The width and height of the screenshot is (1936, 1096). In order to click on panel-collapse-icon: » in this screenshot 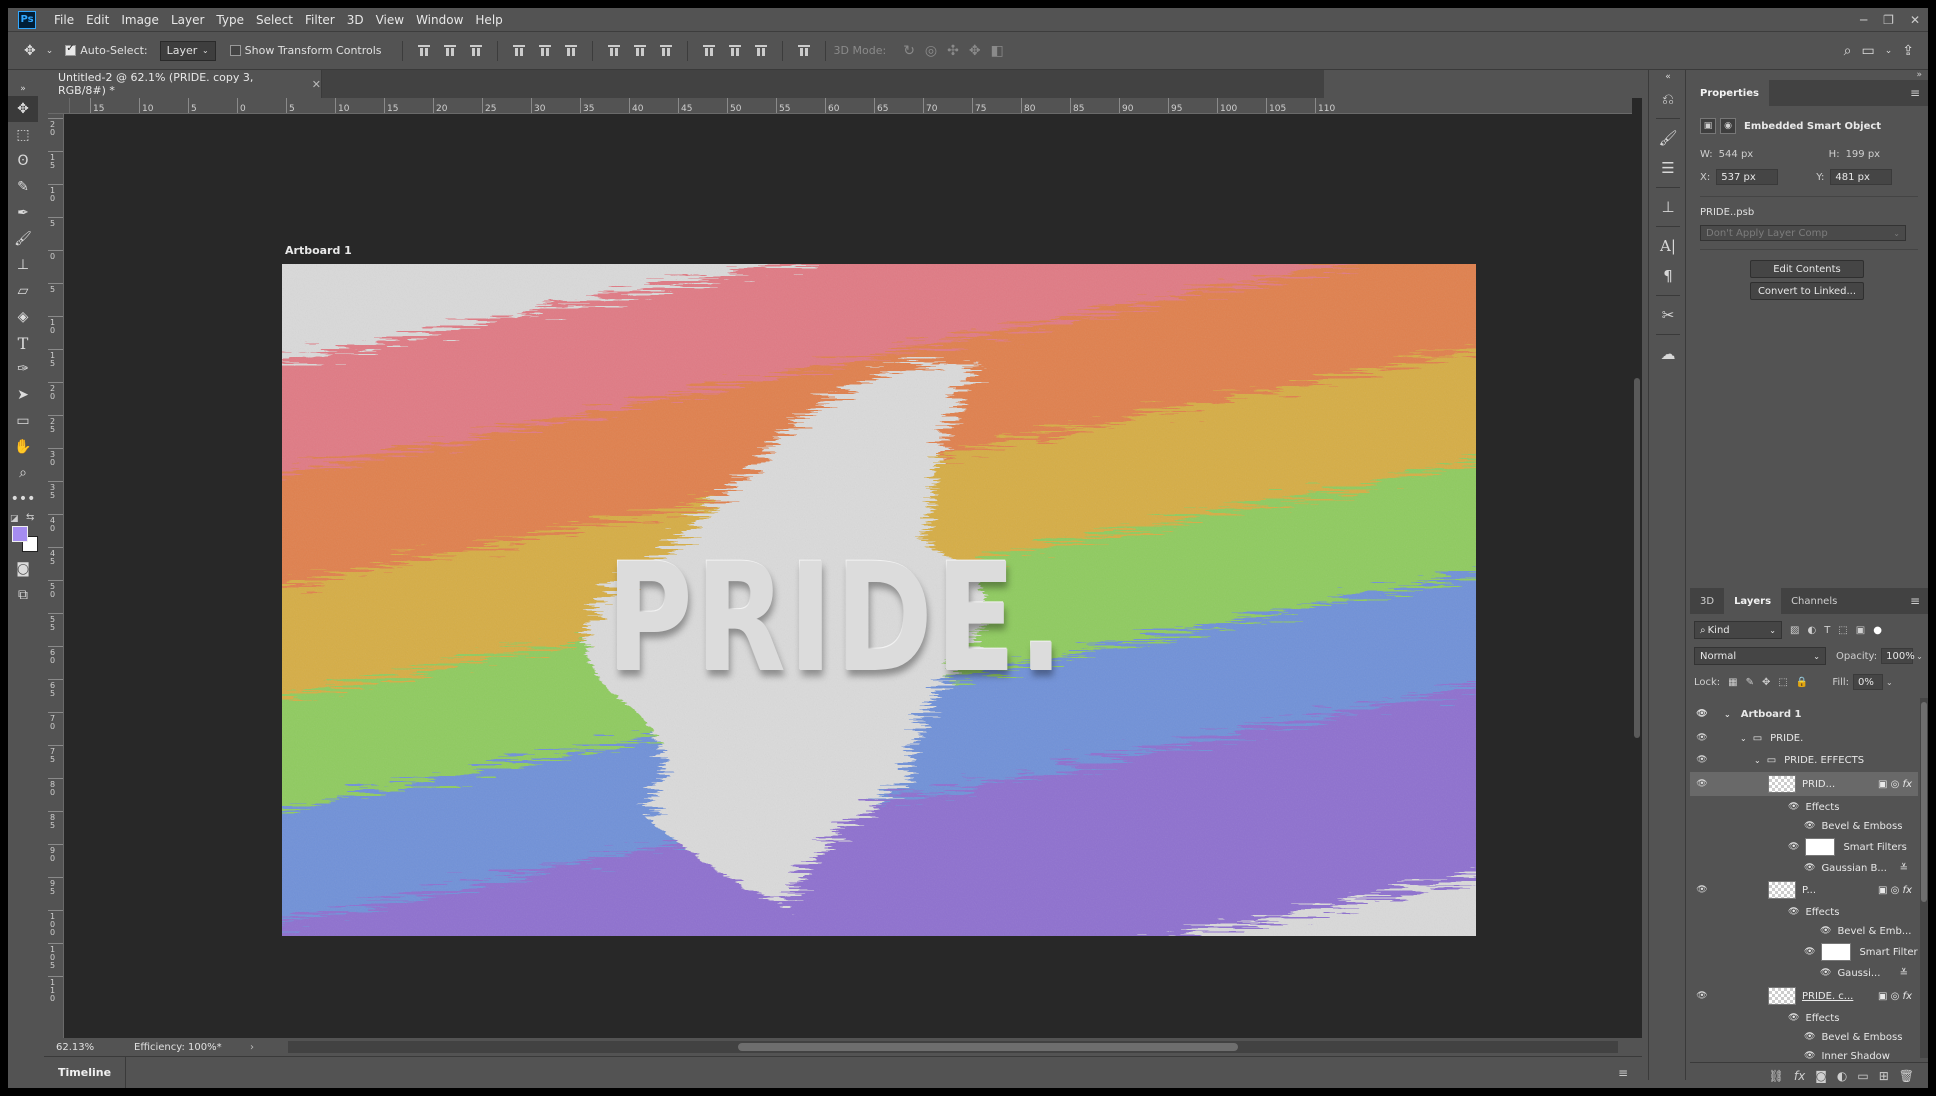, I will do `click(23, 89)`.